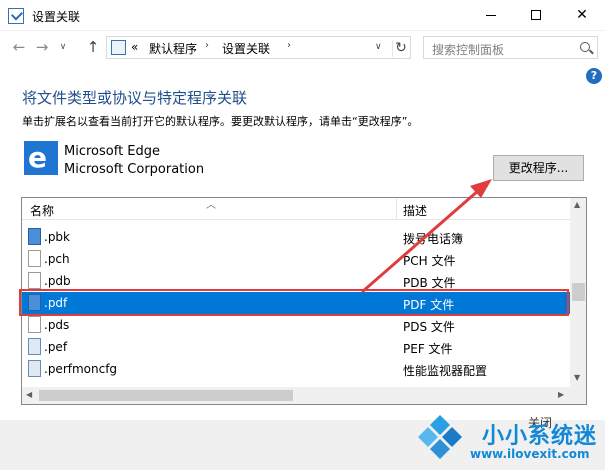 This screenshot has height=470, width=605. What do you see at coordinates (302, 15) in the screenshot?
I see `title-bar: 设置关联 ✕` at bounding box center [302, 15].